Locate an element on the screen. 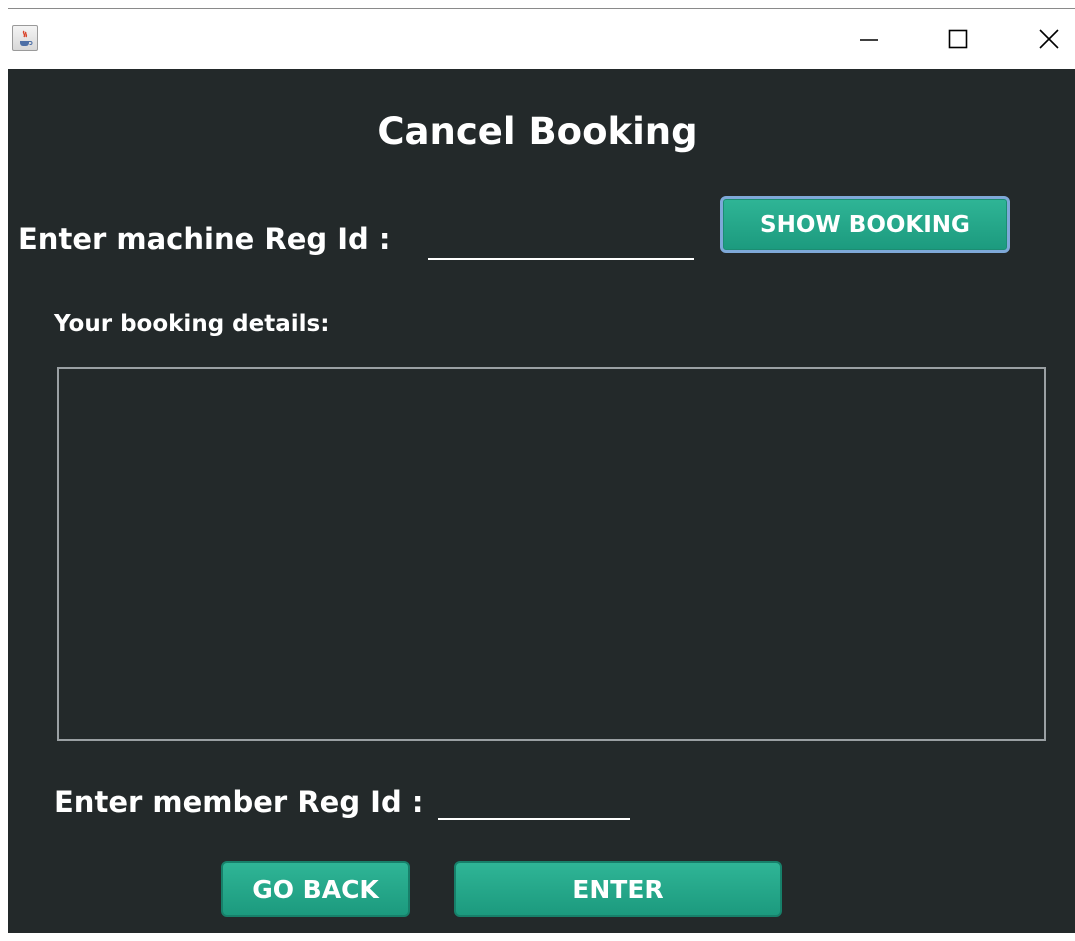 Image resolution: width=1075 pixels, height=941 pixels. enter-button: ENTER is located at coordinates (618, 889).